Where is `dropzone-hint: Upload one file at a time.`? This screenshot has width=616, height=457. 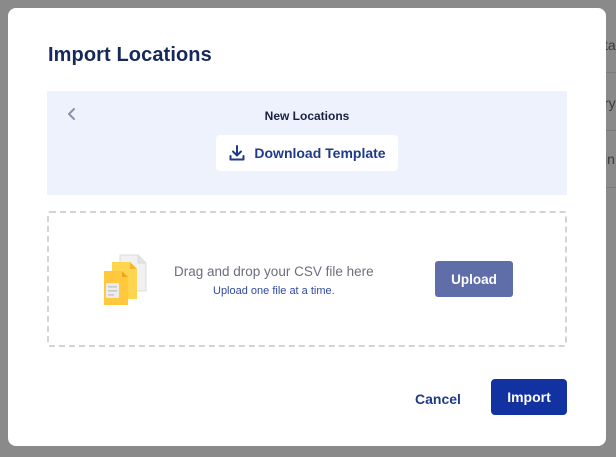
dropzone-hint: Upload one file at a time. is located at coordinates (274, 291).